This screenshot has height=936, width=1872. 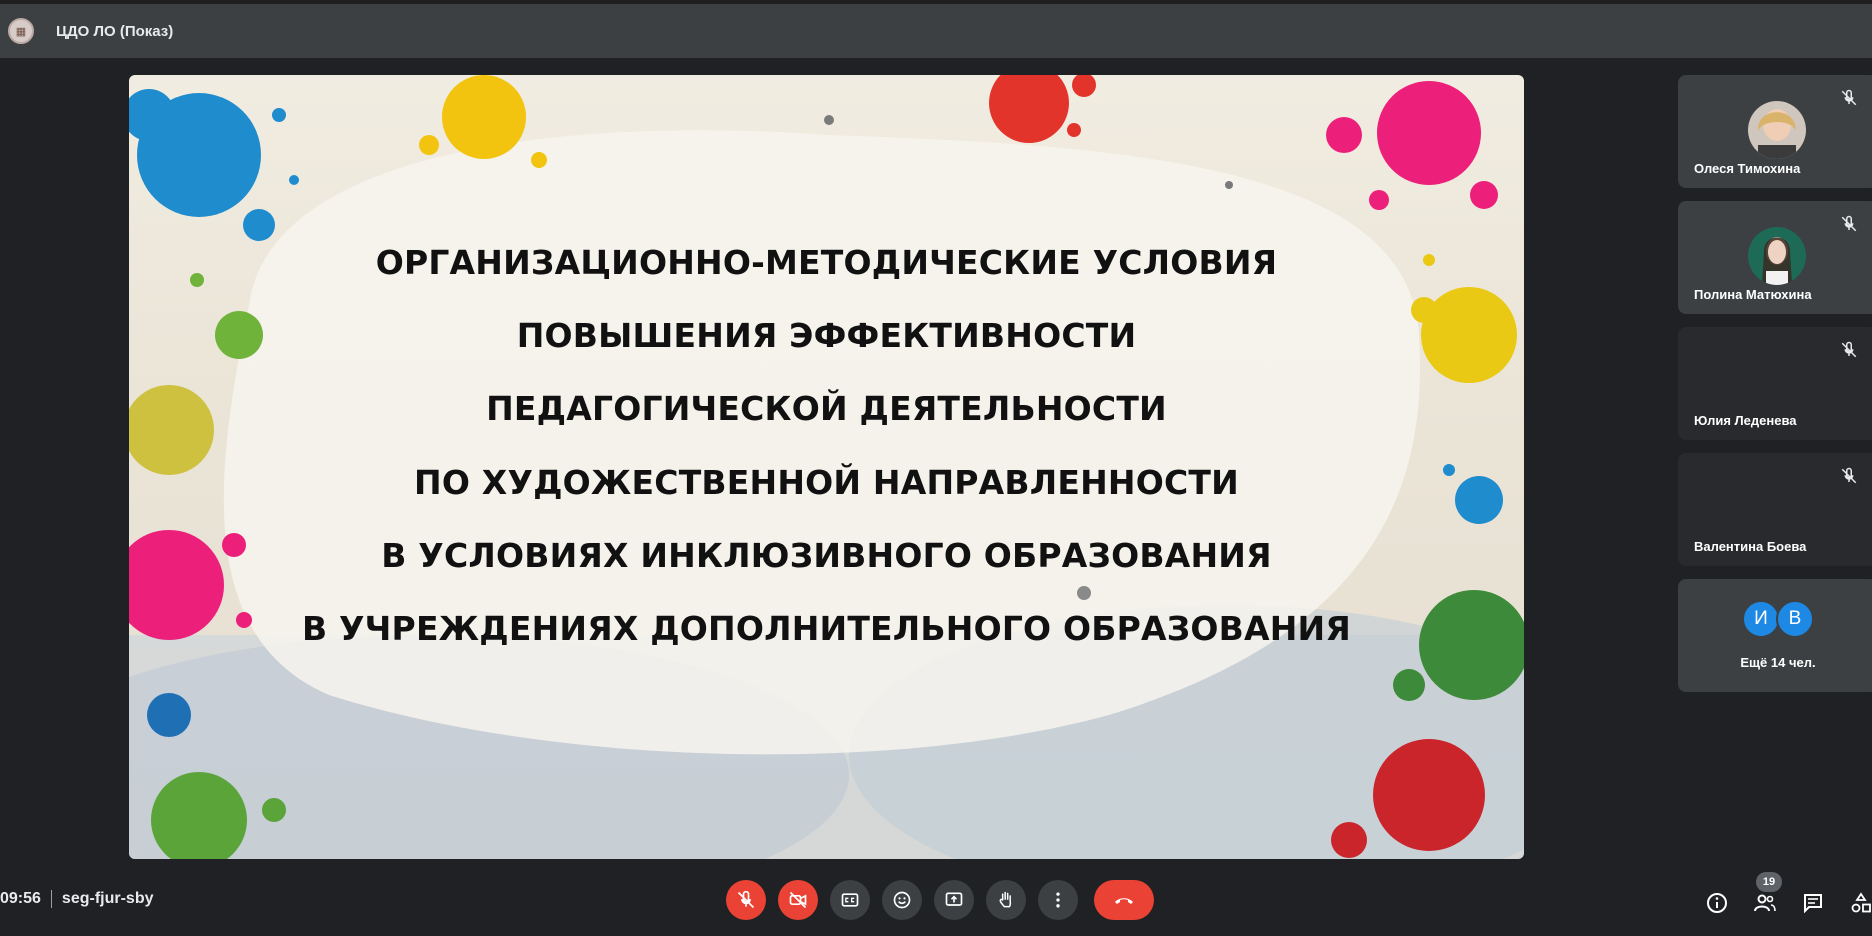 What do you see at coordinates (1769, 882) in the screenshot?
I see `people-count-badge: 19` at bounding box center [1769, 882].